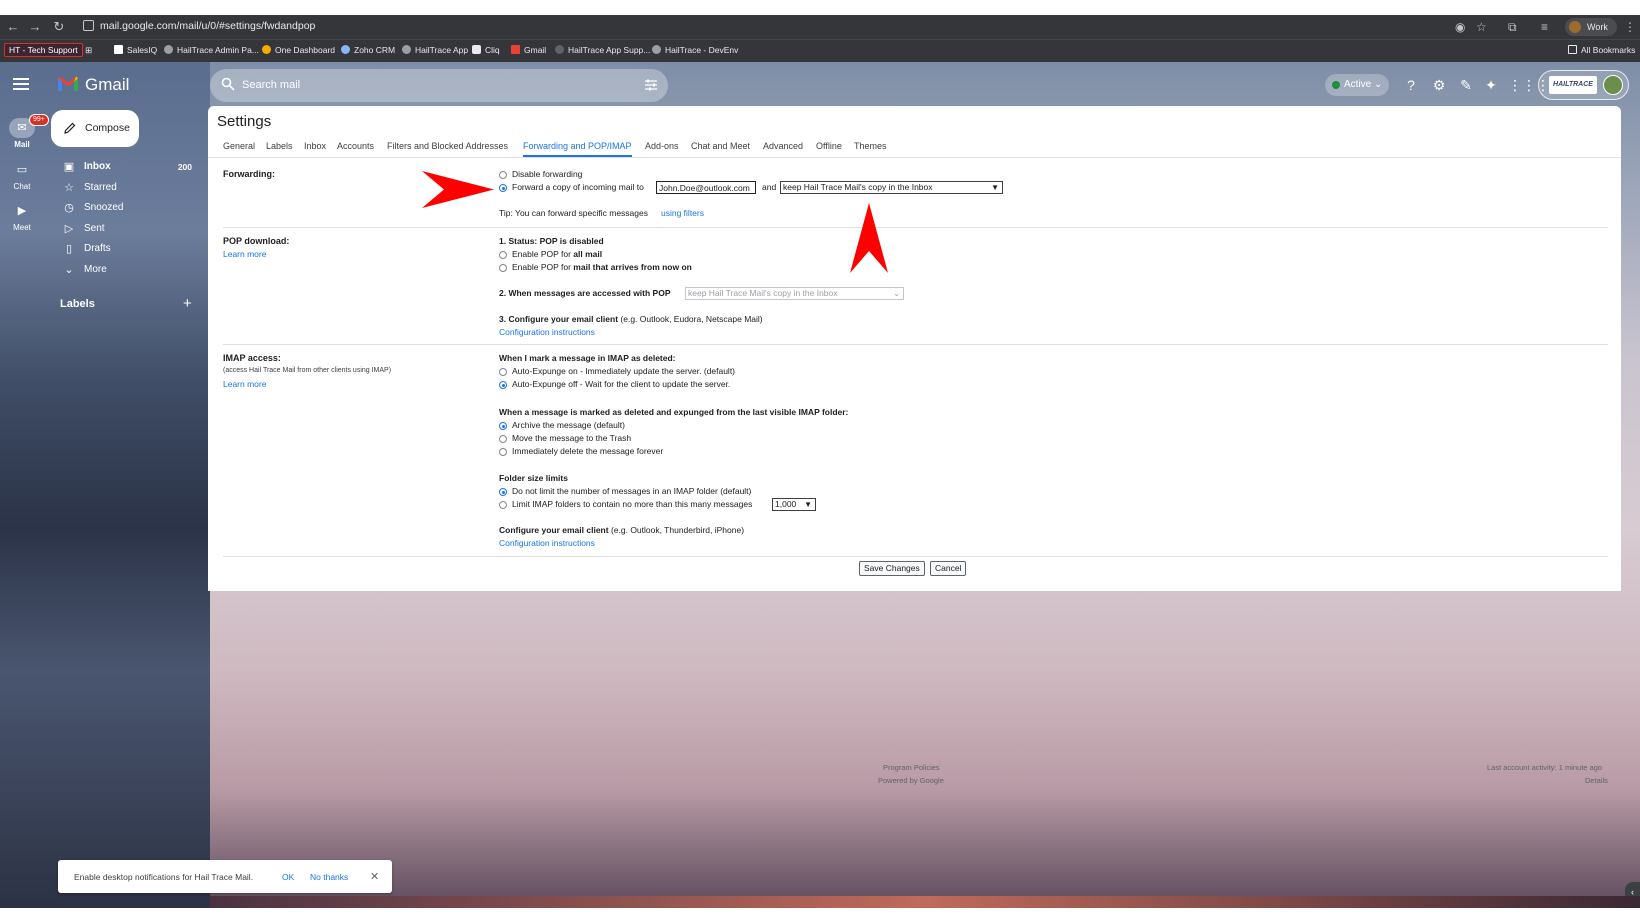 This screenshot has width=1640, height=924. I want to click on forward-copy-radio, so click(503, 188).